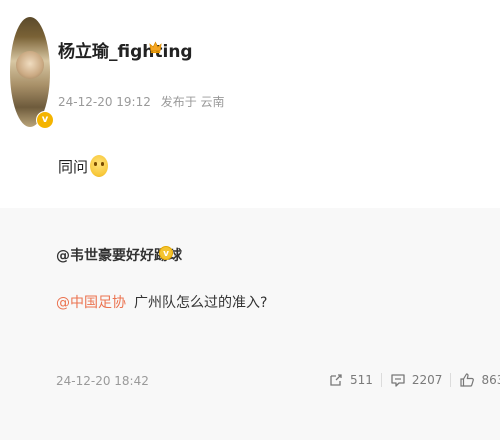 The width and height of the screenshot is (500, 440). Describe the element at coordinates (201, 303) in the screenshot. I see `repost-text-content: 广州队怎么过的准入?` at that location.